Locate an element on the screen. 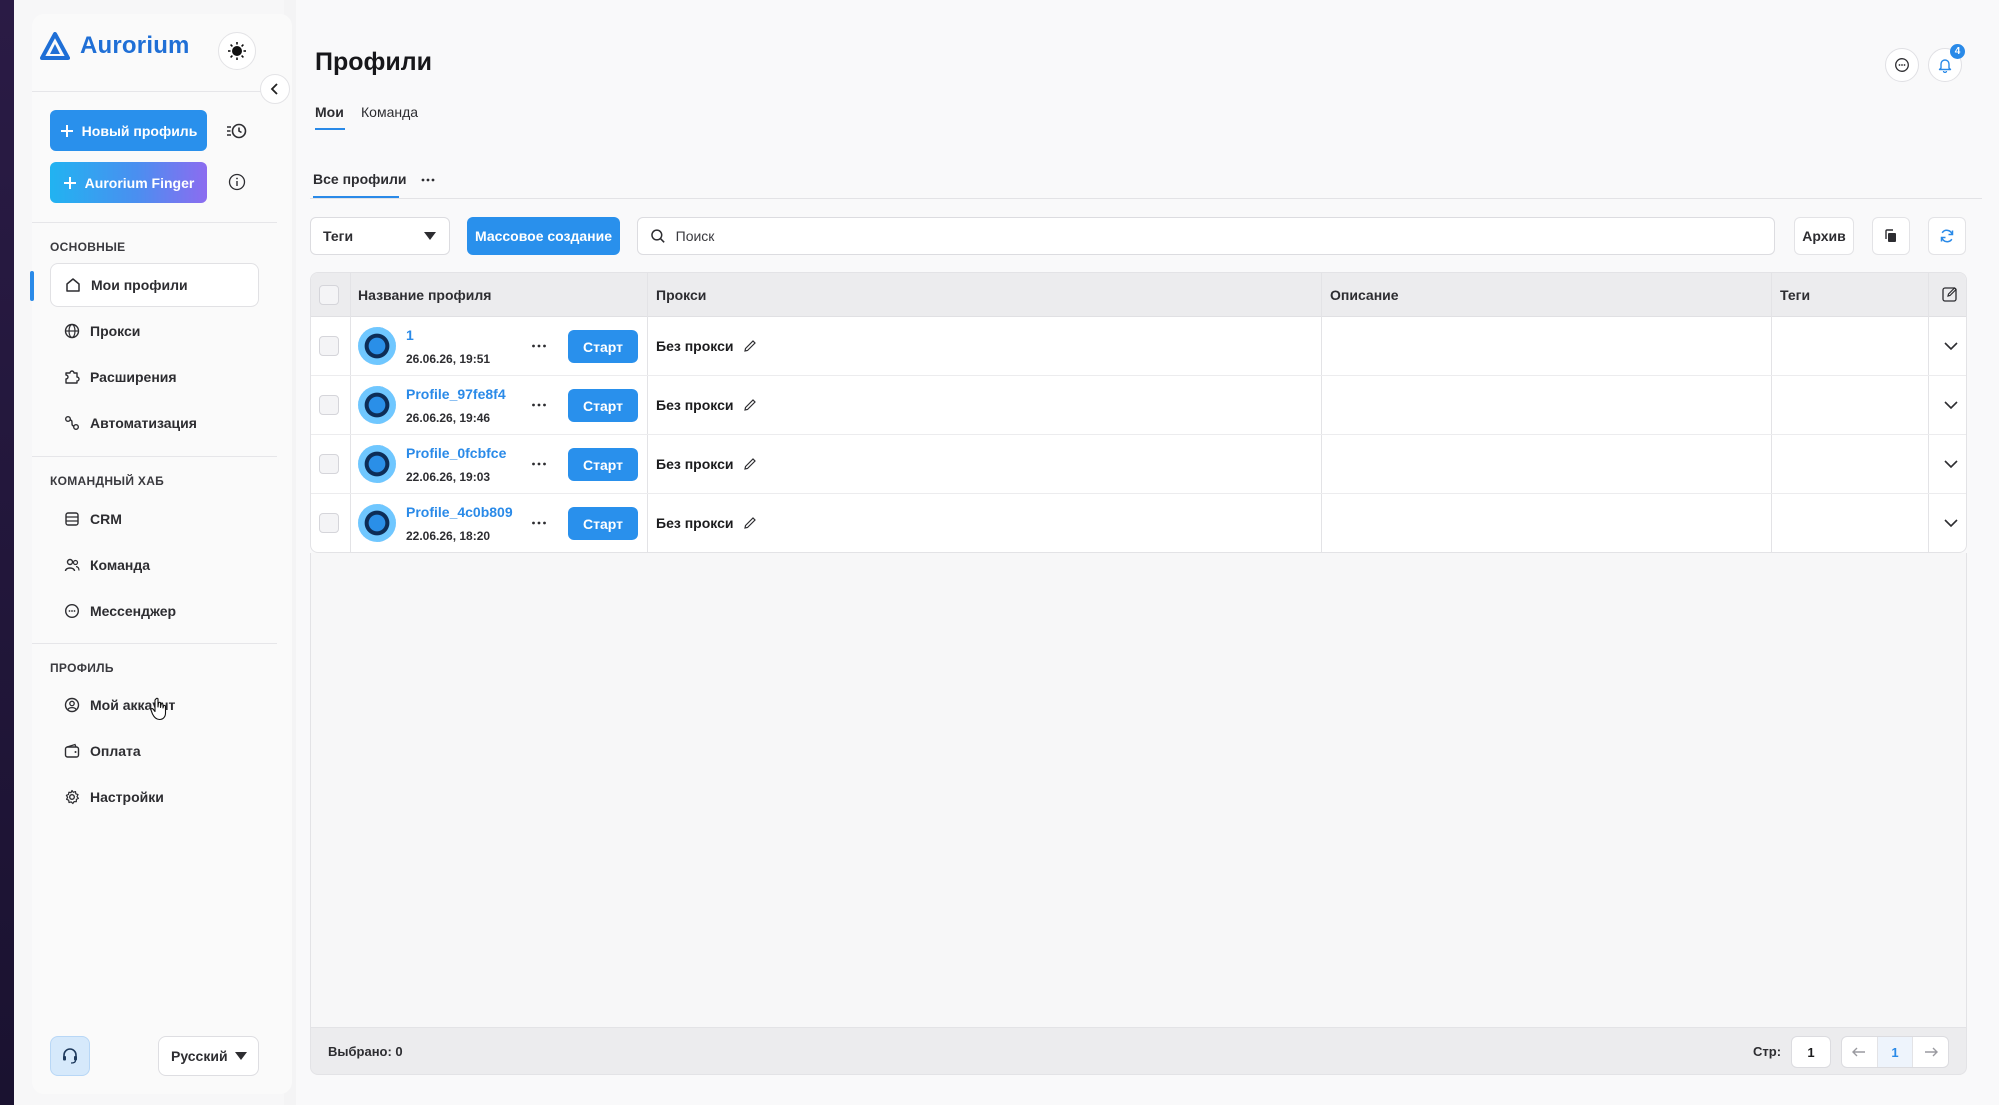 This screenshot has width=1999, height=1105. language-select: Русский is located at coordinates (208, 1056).